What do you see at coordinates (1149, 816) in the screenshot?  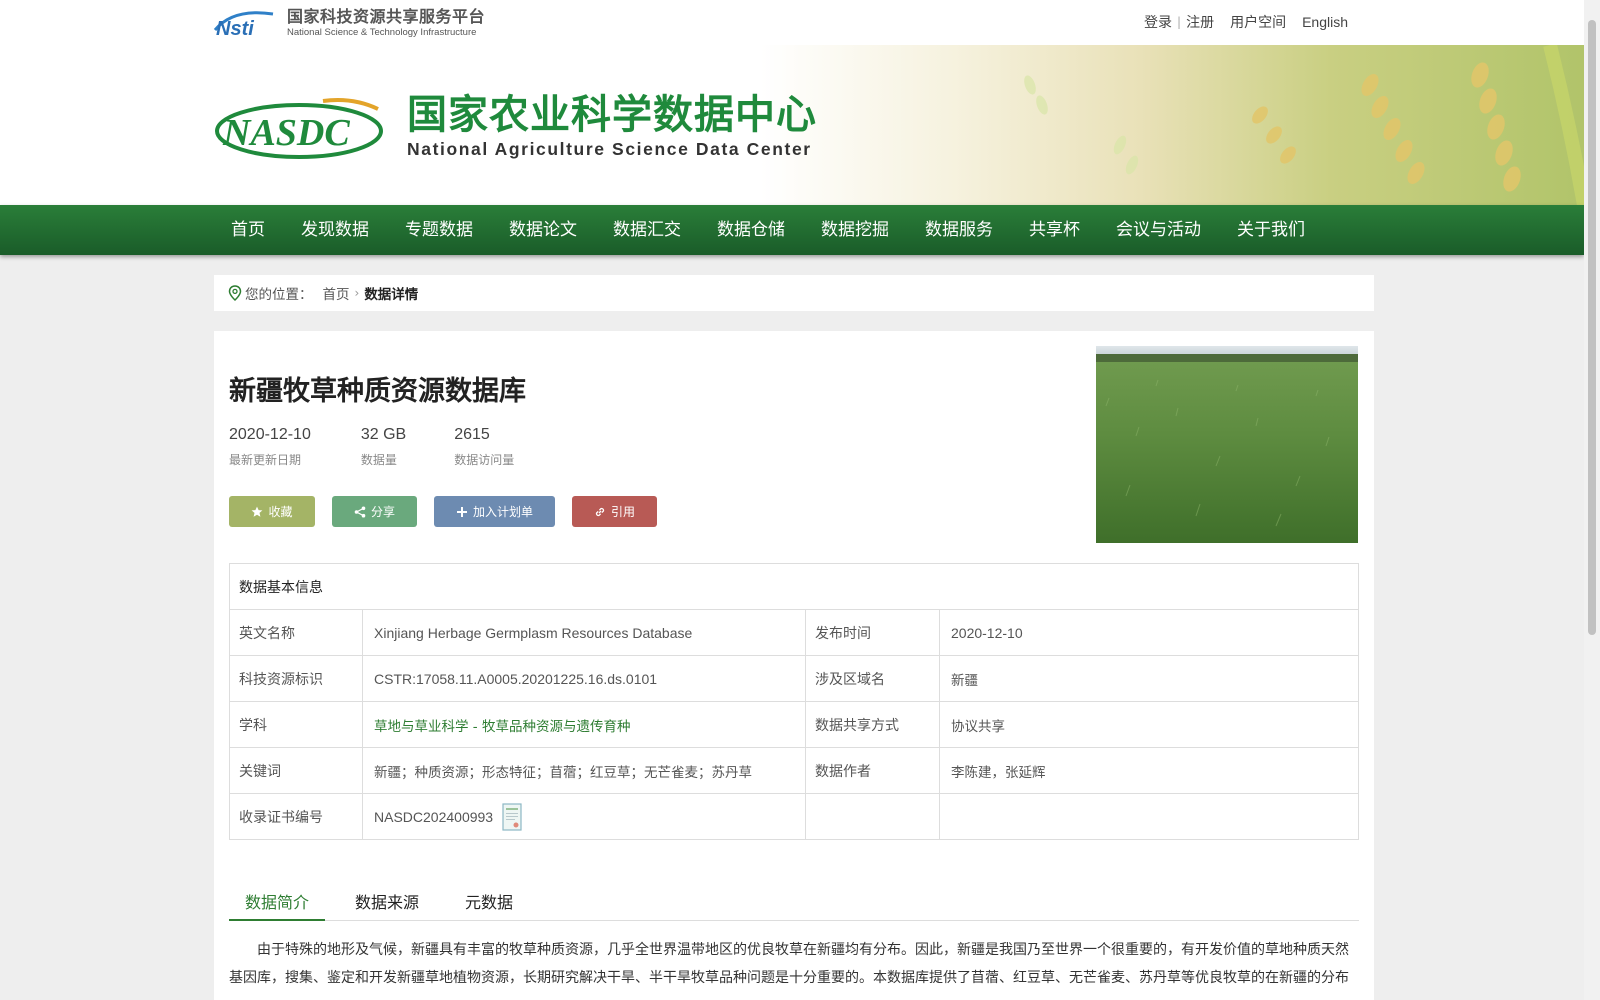 I see `empty-cell` at bounding box center [1149, 816].